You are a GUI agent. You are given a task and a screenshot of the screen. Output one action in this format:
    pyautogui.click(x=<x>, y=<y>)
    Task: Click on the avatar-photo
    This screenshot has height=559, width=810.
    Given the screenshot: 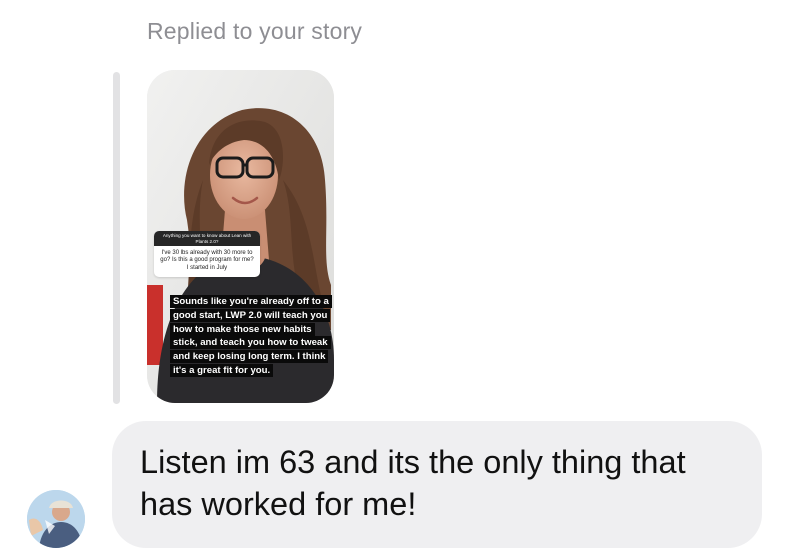 What is the action you would take?
    pyautogui.click(x=56, y=519)
    